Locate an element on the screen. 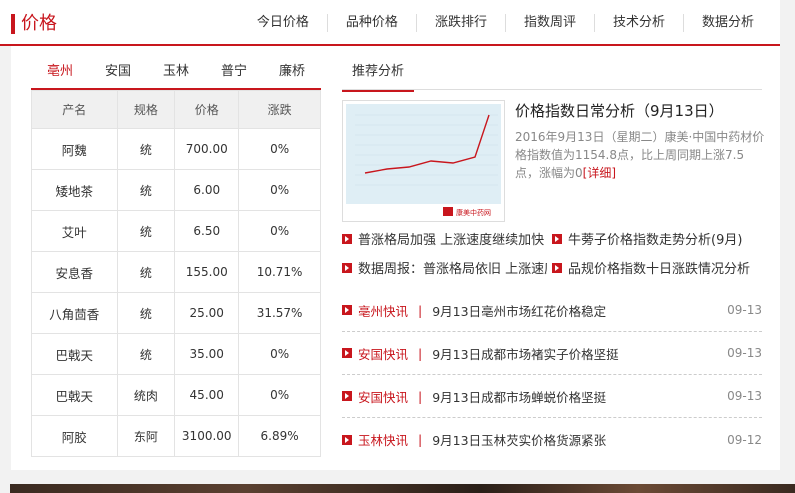 This screenshot has width=795, height=493. top-nav: 今日价格 品种价格 涨跌排行 指数周评 技术分析 数据分析 is located at coordinates (505, 23).